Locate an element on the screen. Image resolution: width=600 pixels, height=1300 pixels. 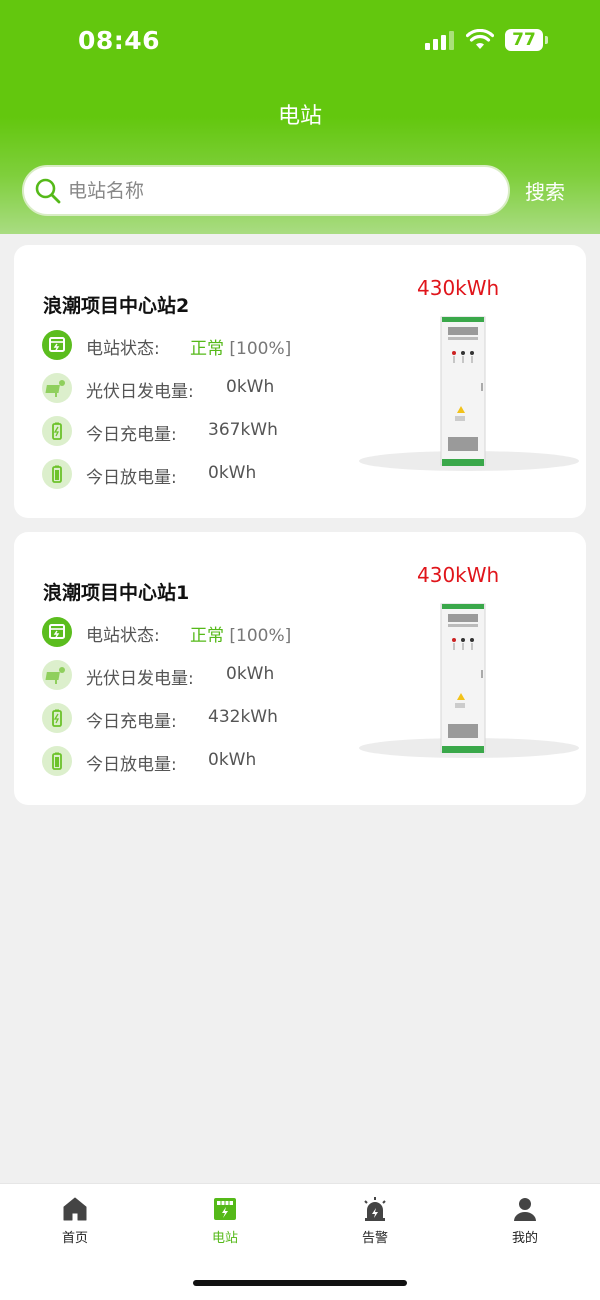
tab-home: 首页 is located at coordinates (75, 1221).